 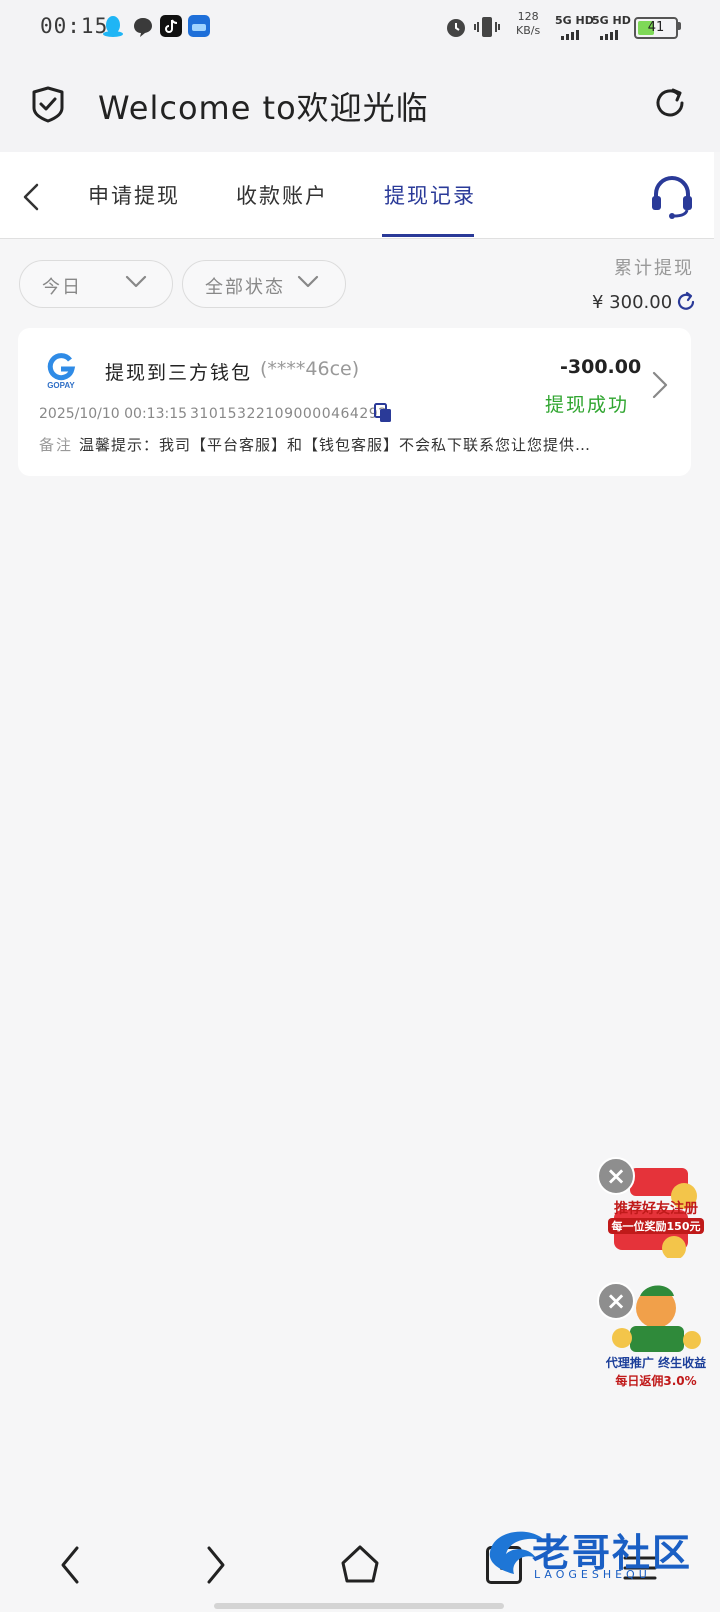 I want to click on close-agent-promo-icon: ×, so click(x=616, y=1301).